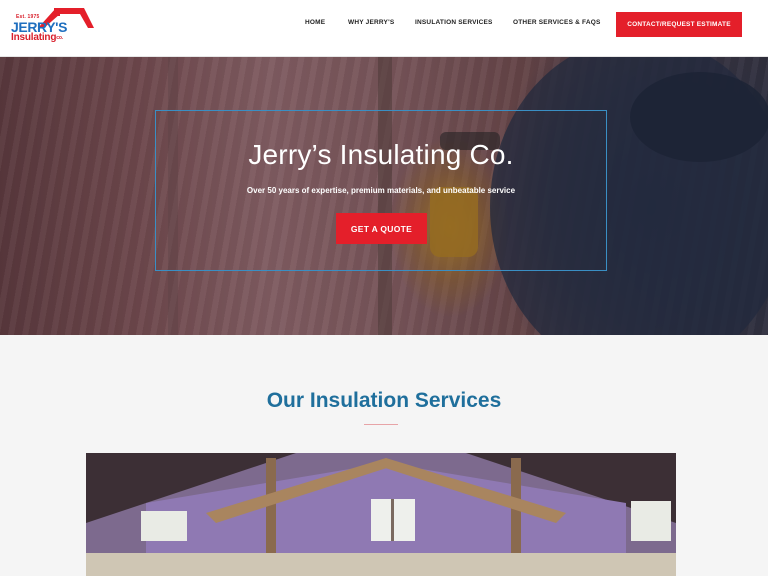 The width and height of the screenshot is (768, 576). Describe the element at coordinates (381, 424) in the screenshot. I see `title-divider` at that location.